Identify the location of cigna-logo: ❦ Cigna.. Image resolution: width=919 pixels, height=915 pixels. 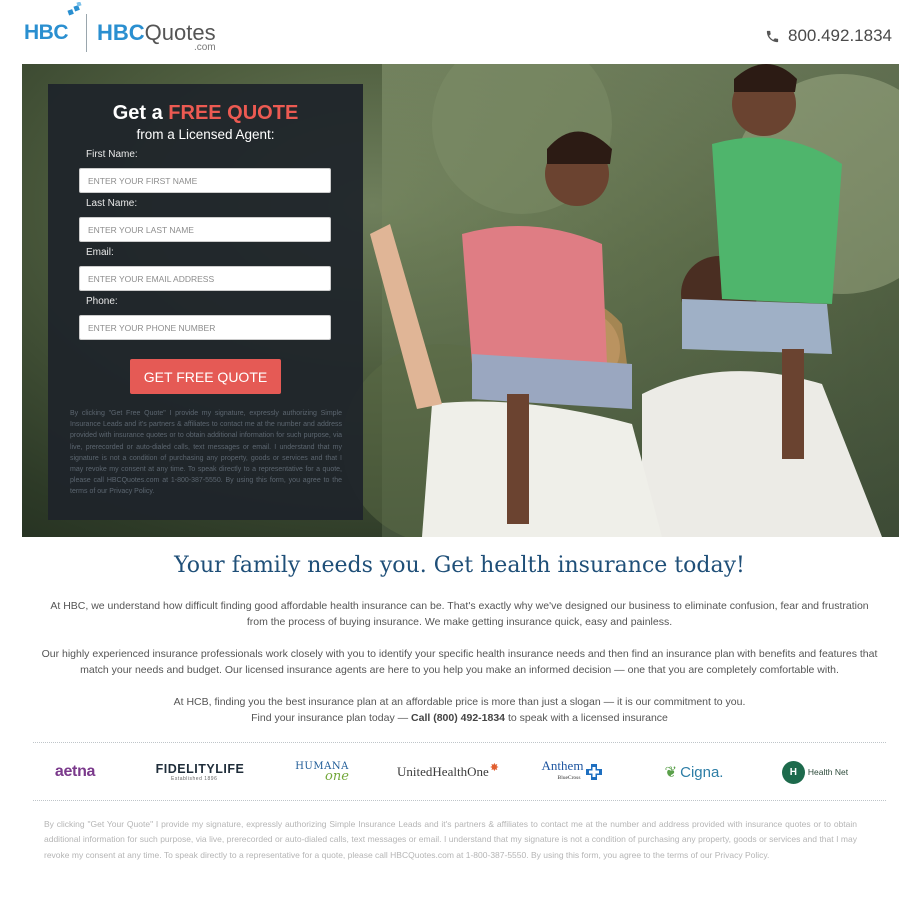
(694, 772).